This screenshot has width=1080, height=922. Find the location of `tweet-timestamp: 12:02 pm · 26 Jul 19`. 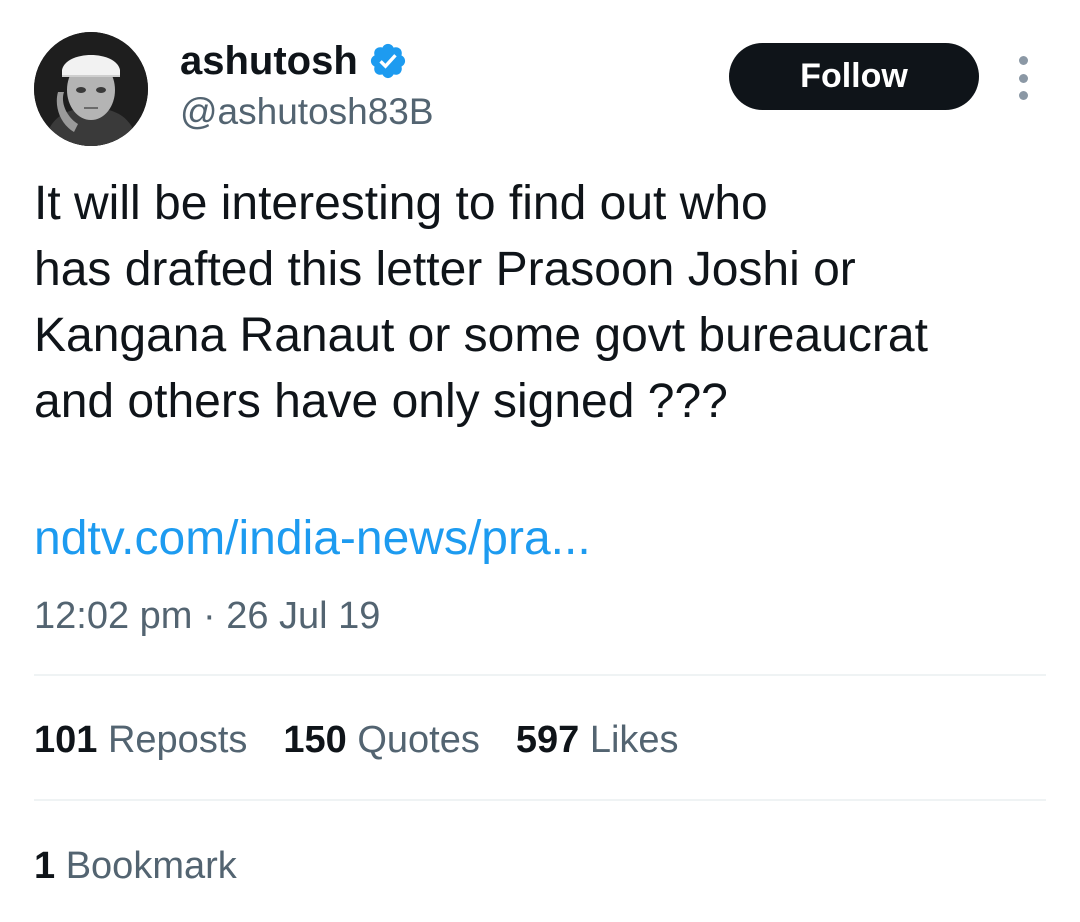

tweet-timestamp: 12:02 pm · 26 Jul 19 is located at coordinates (207, 616).